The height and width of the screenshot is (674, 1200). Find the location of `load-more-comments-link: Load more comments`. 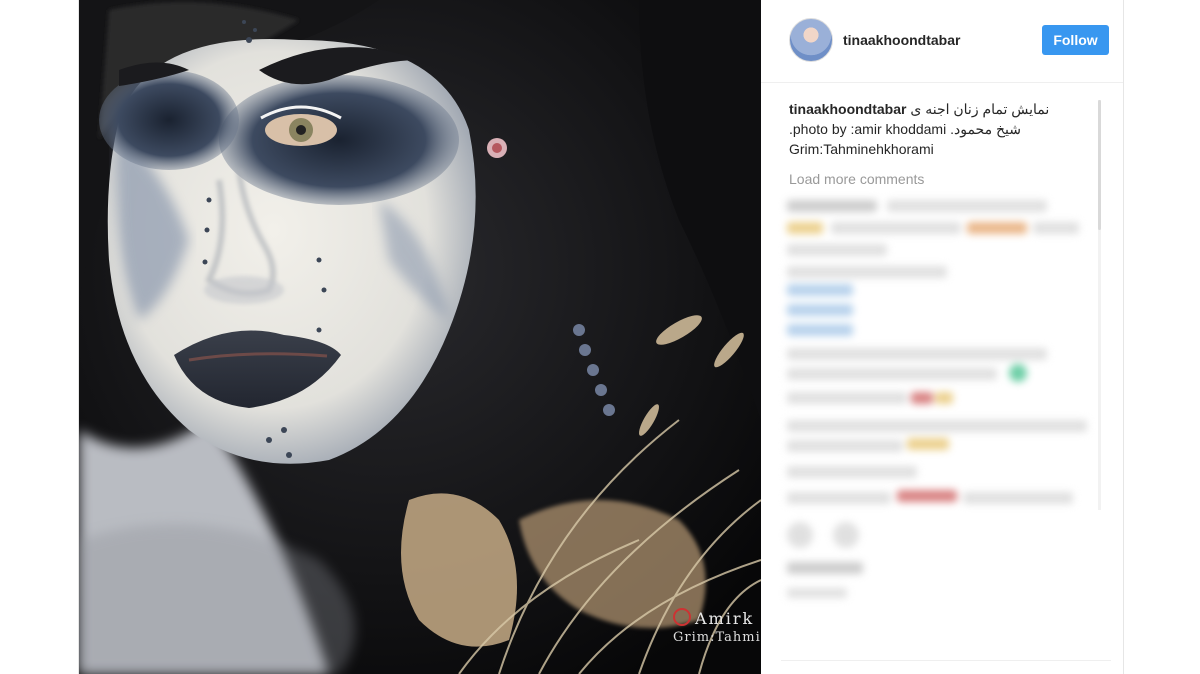

load-more-comments-link: Load more comments is located at coordinates (856, 178).